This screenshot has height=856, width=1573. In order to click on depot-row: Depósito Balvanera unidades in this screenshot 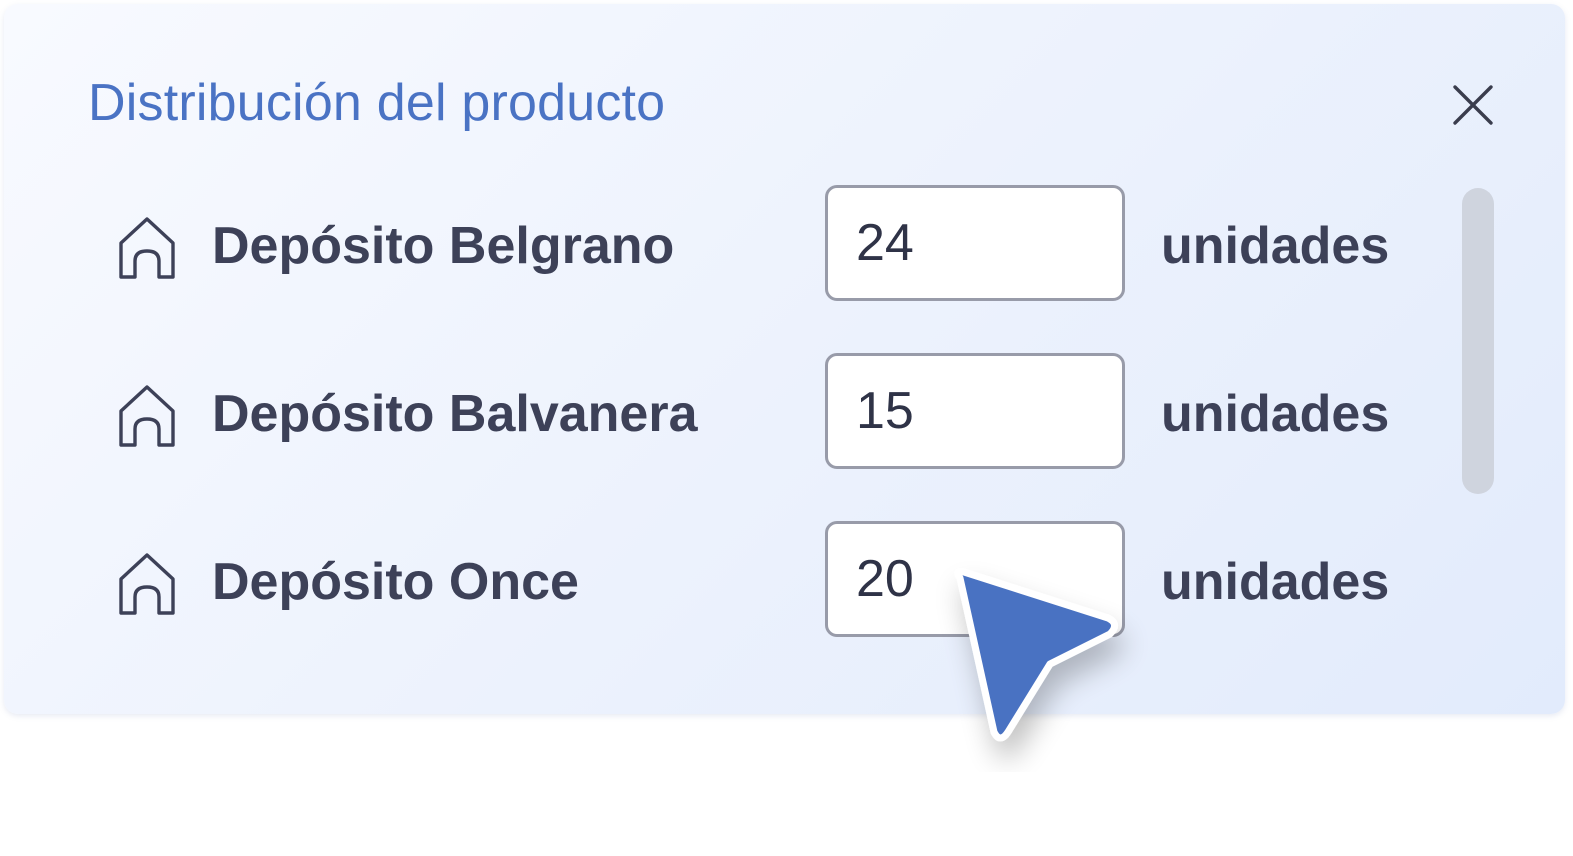, I will do `click(734, 414)`.